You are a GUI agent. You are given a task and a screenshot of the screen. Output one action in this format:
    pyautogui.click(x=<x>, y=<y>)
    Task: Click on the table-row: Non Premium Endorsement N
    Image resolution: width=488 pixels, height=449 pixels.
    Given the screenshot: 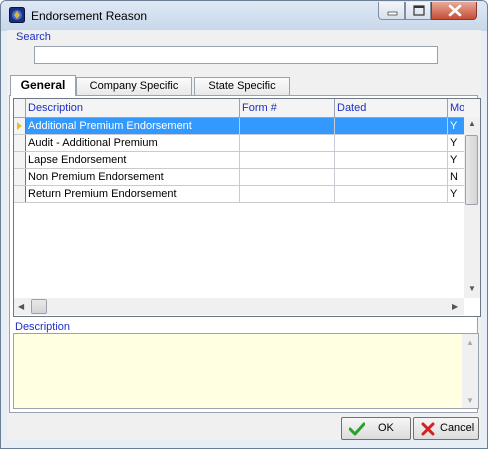 What is the action you would take?
    pyautogui.click(x=239, y=177)
    